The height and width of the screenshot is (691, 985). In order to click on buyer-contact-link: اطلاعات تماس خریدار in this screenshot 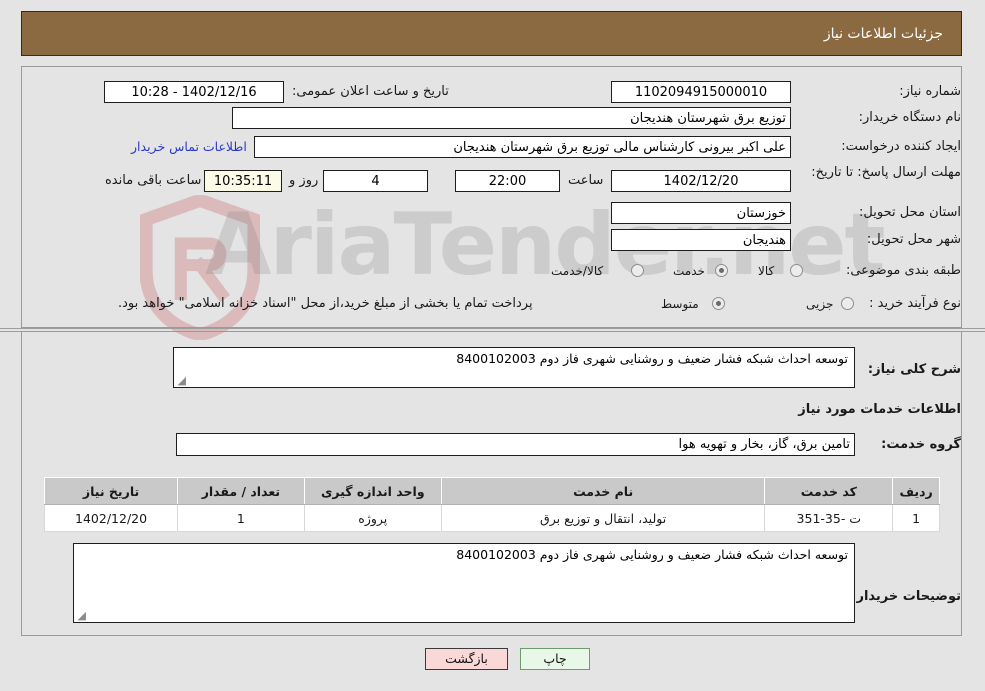, I will do `click(189, 146)`.